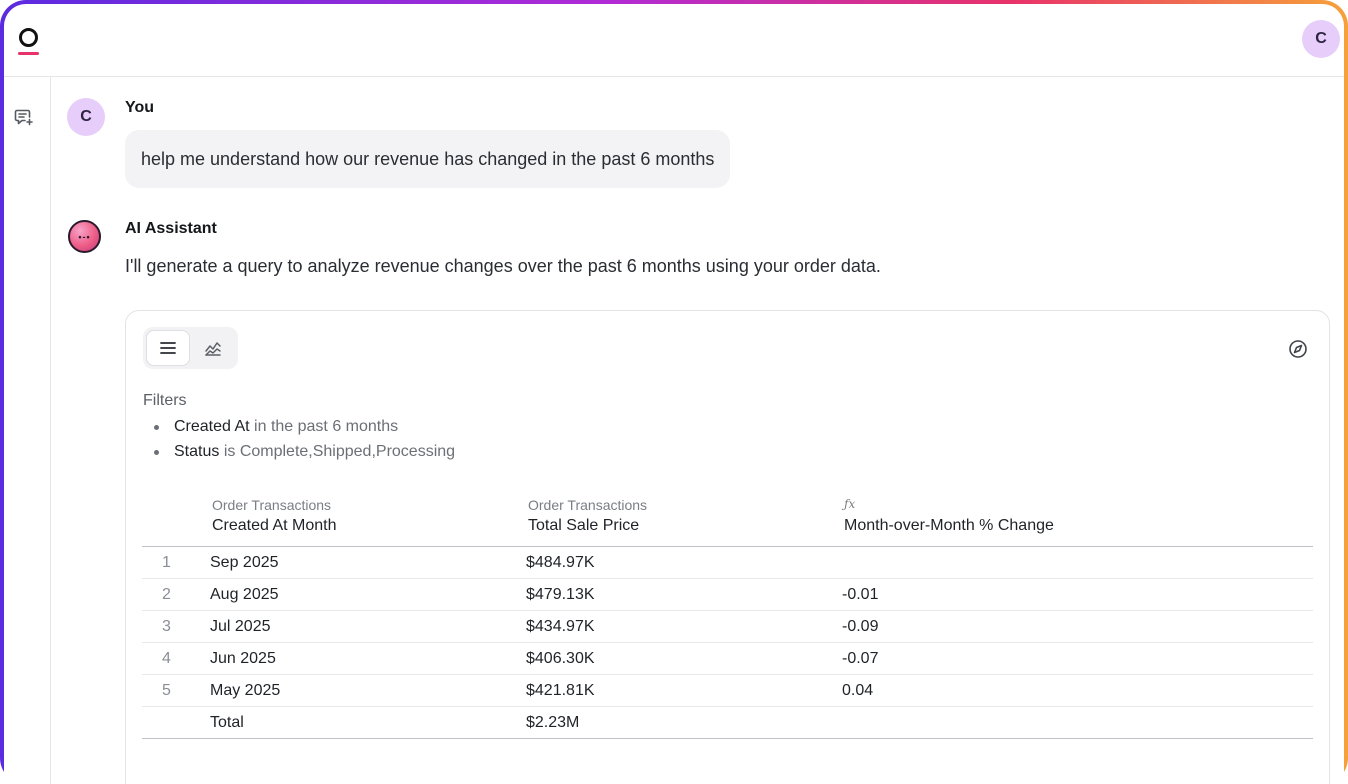 Image resolution: width=1348 pixels, height=784 pixels. Describe the element at coordinates (166, 658) in the screenshot. I see `row-index: 4` at that location.